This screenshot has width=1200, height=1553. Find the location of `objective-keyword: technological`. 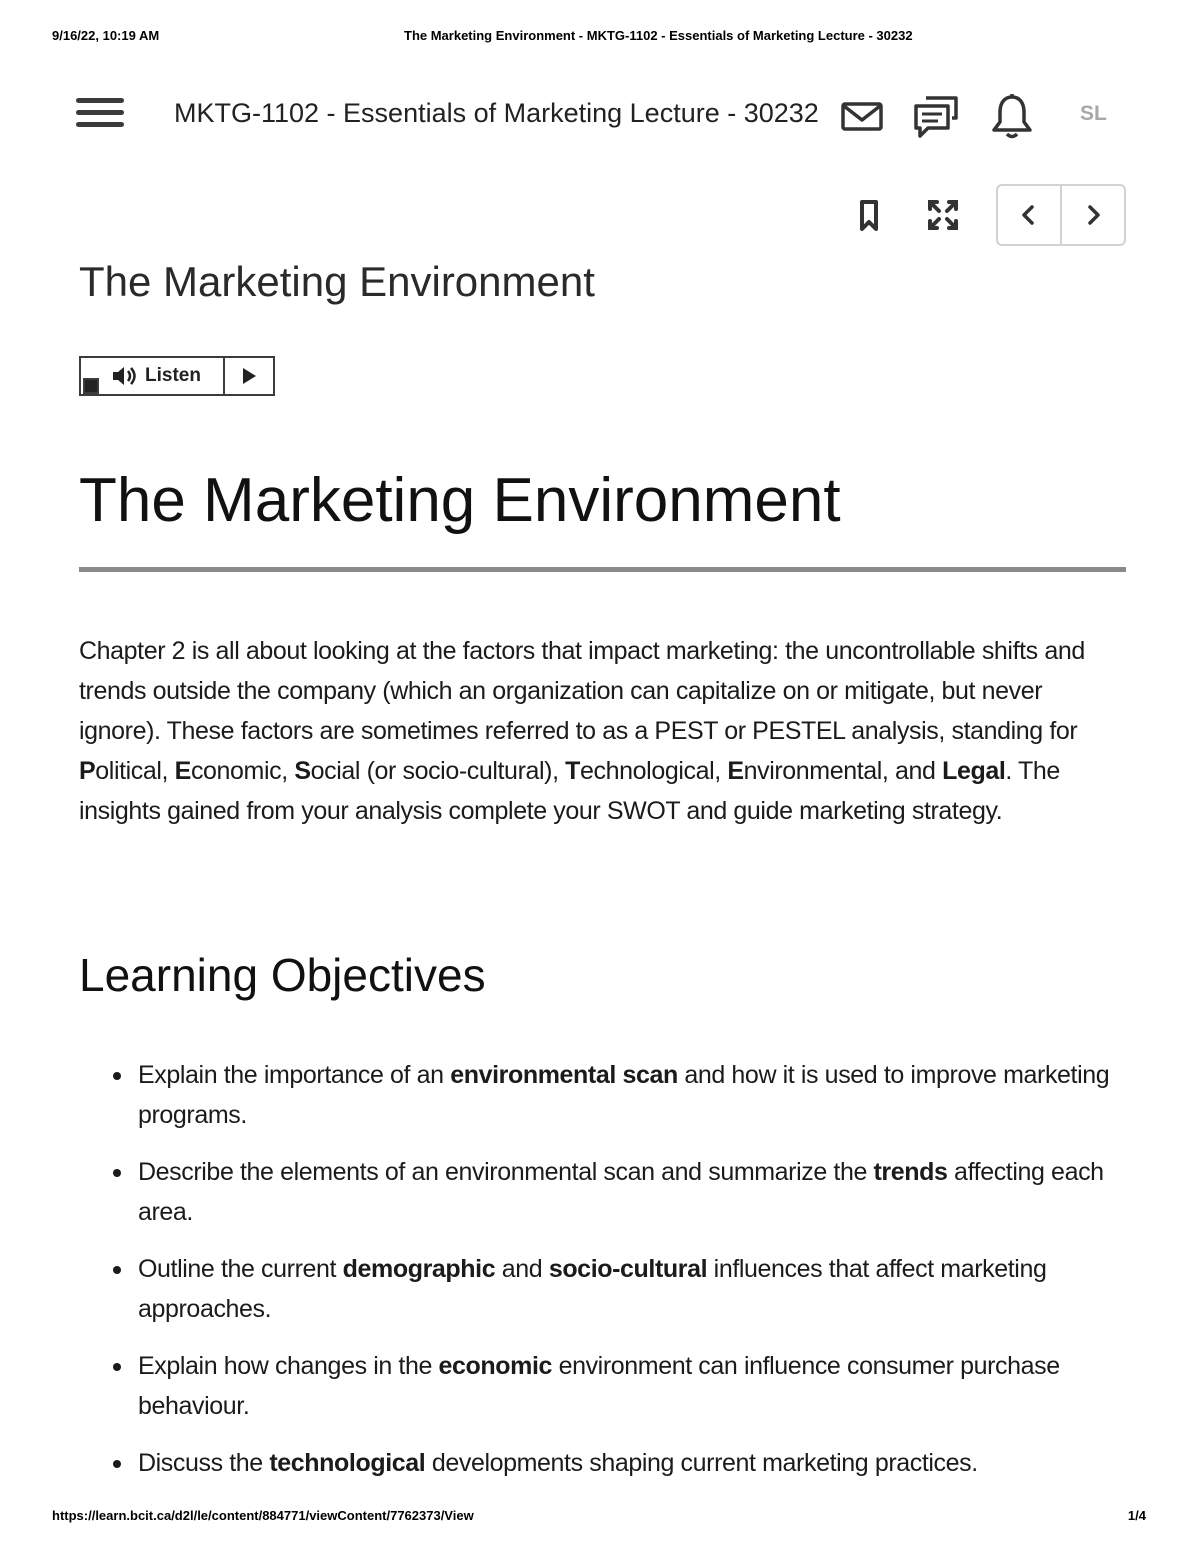

objective-keyword: technological is located at coordinates (347, 1463).